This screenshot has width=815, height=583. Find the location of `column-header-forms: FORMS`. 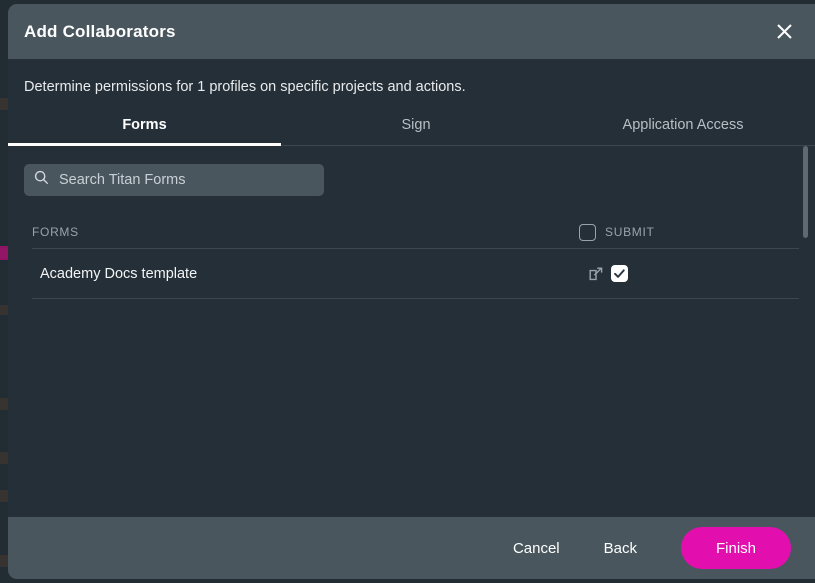

column-header-forms: FORMS is located at coordinates (55, 232).